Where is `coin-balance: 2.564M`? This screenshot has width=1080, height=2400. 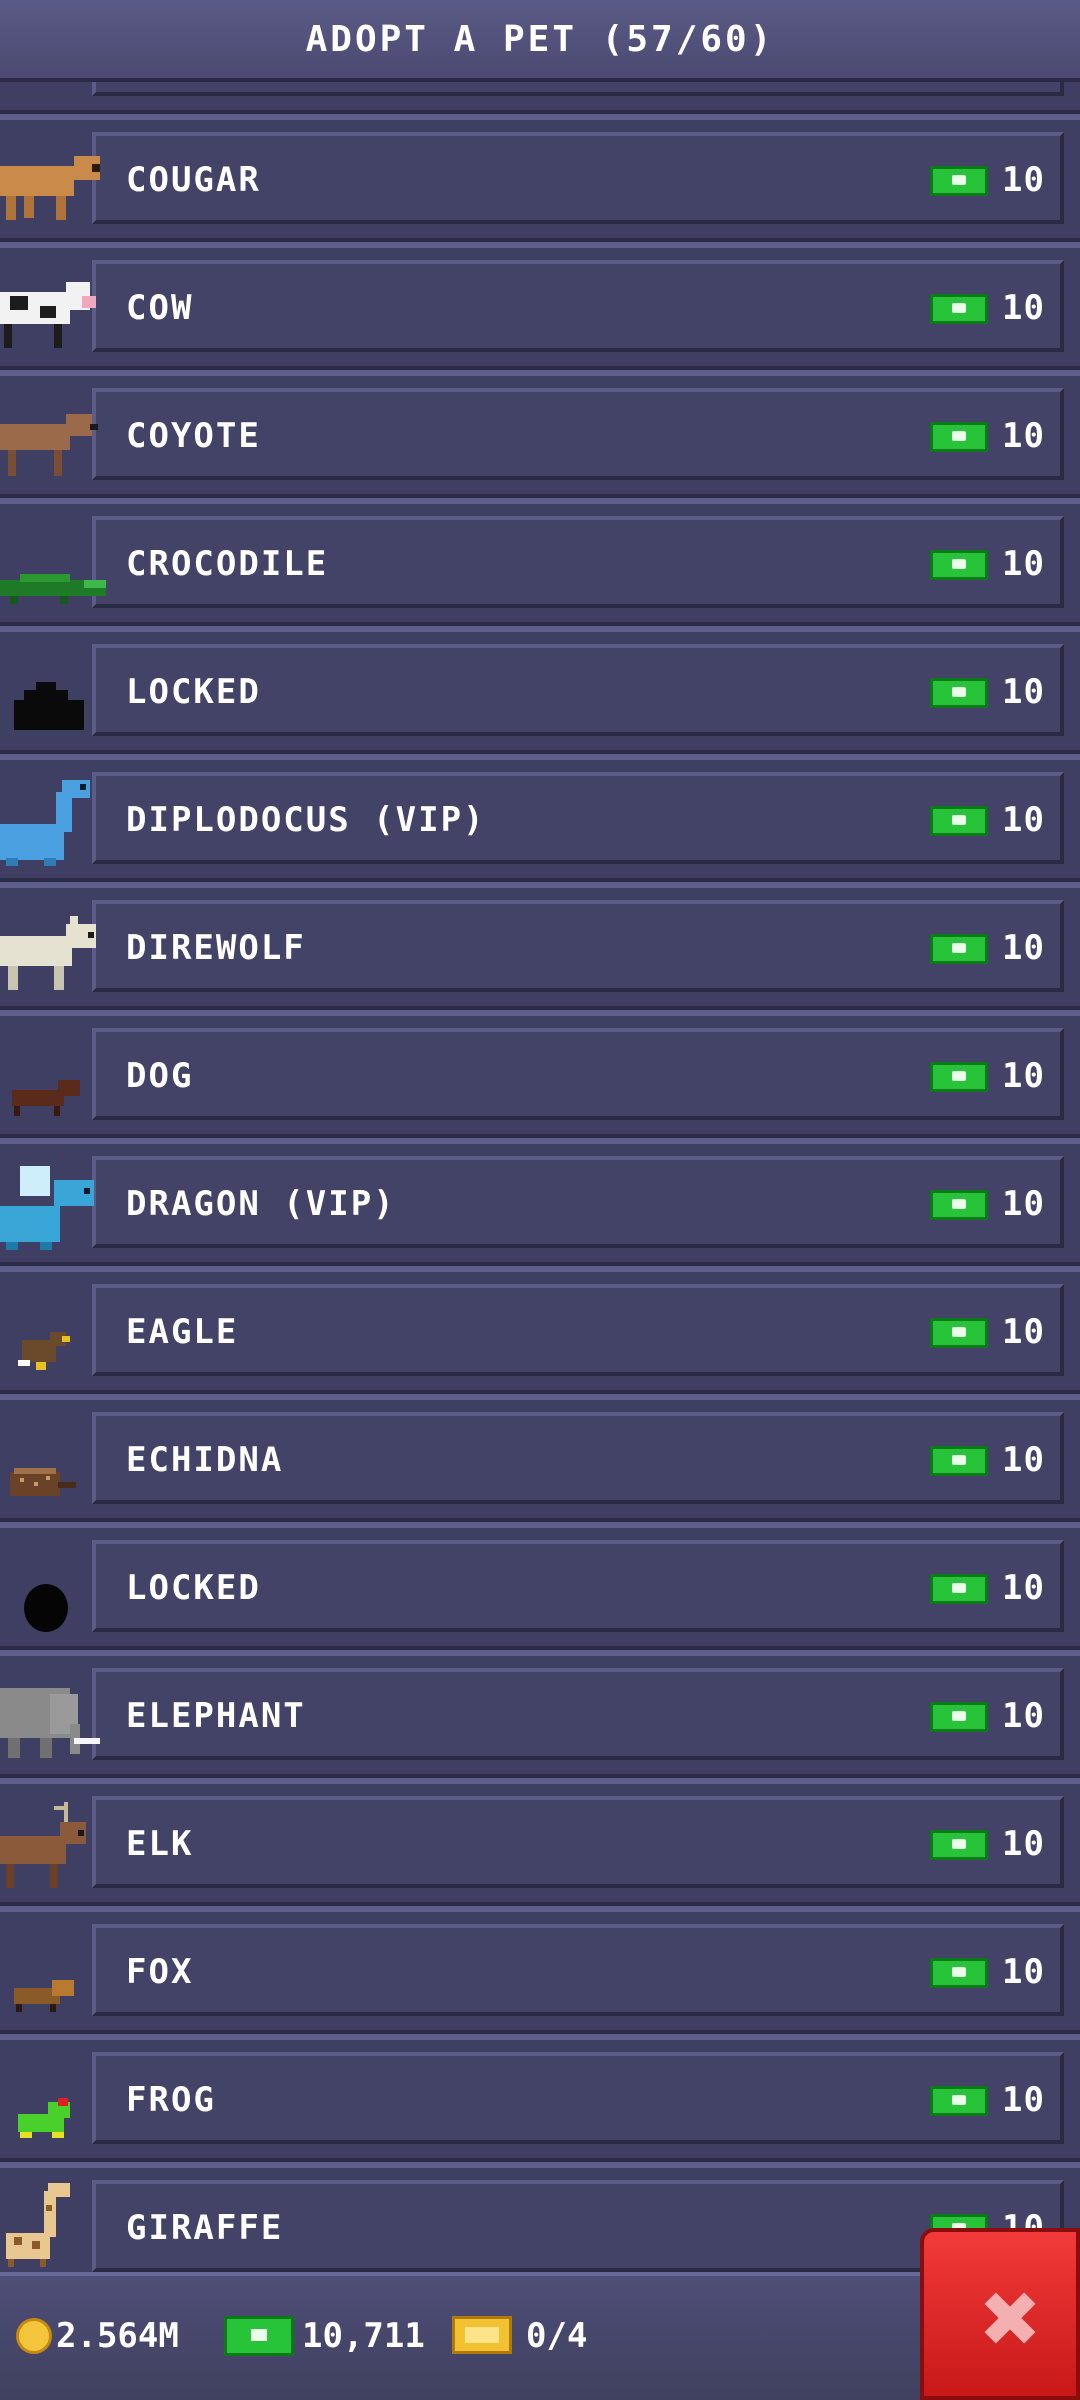 coin-balance: 2.564M is located at coordinates (117, 2336).